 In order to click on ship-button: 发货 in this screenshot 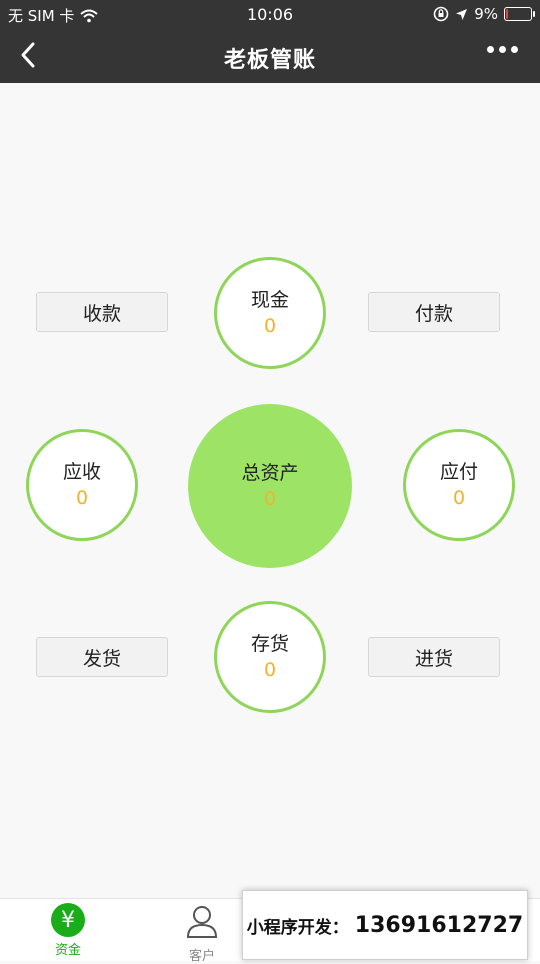, I will do `click(102, 657)`.